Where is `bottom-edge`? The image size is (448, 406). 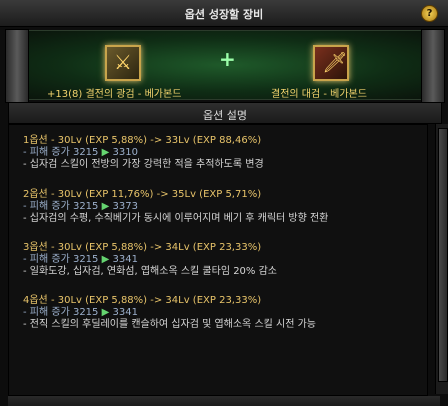
bottom-edge is located at coordinates (224, 401).